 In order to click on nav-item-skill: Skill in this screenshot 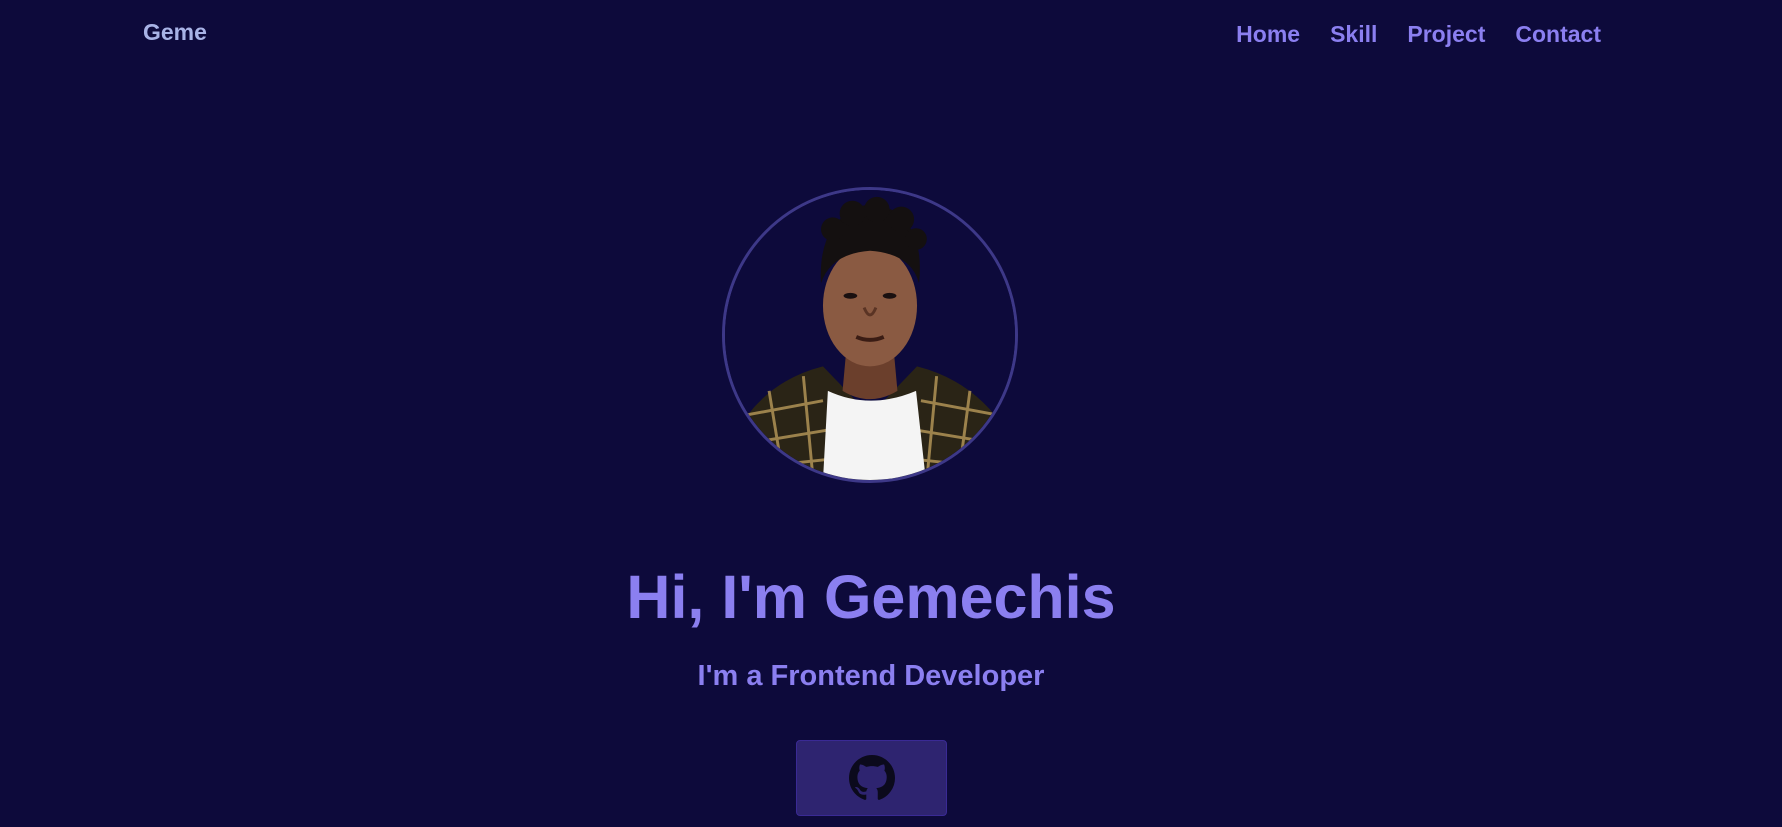, I will do `click(1353, 34)`.